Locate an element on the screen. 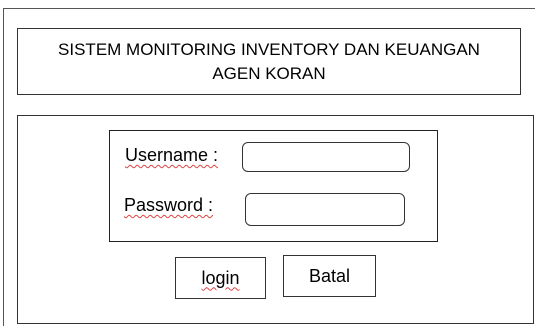 The image size is (539, 331). cancel-button: Batal is located at coordinates (329, 276).